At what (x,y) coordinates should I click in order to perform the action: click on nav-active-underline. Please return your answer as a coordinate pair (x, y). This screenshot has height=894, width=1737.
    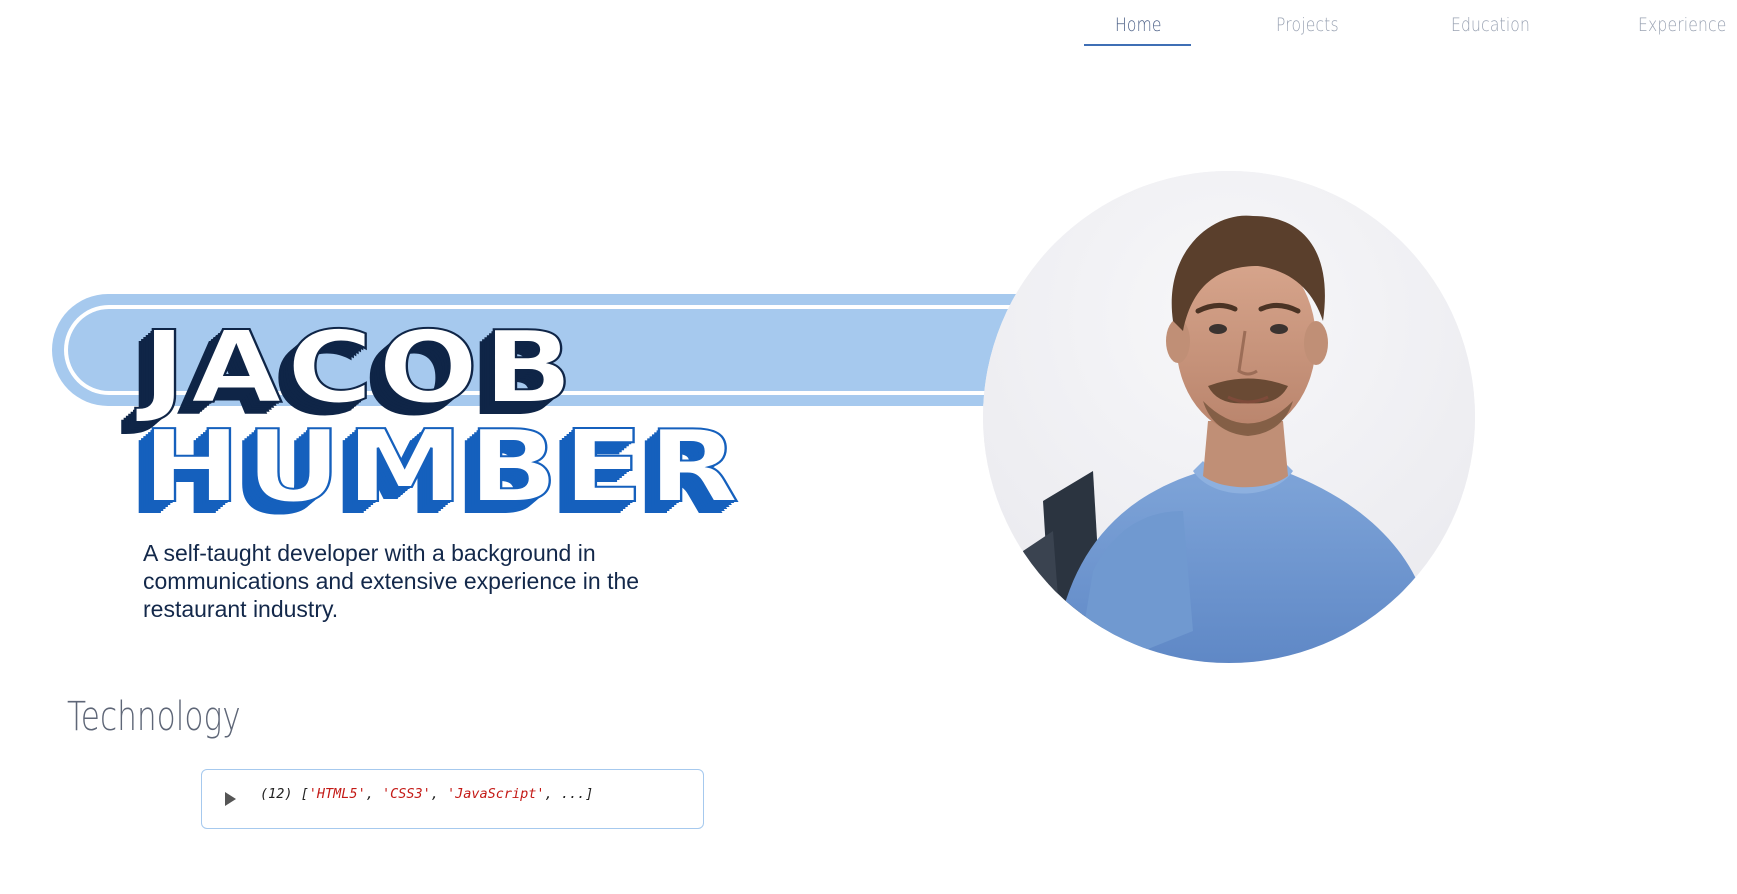
    Looking at the image, I should click on (1137, 45).